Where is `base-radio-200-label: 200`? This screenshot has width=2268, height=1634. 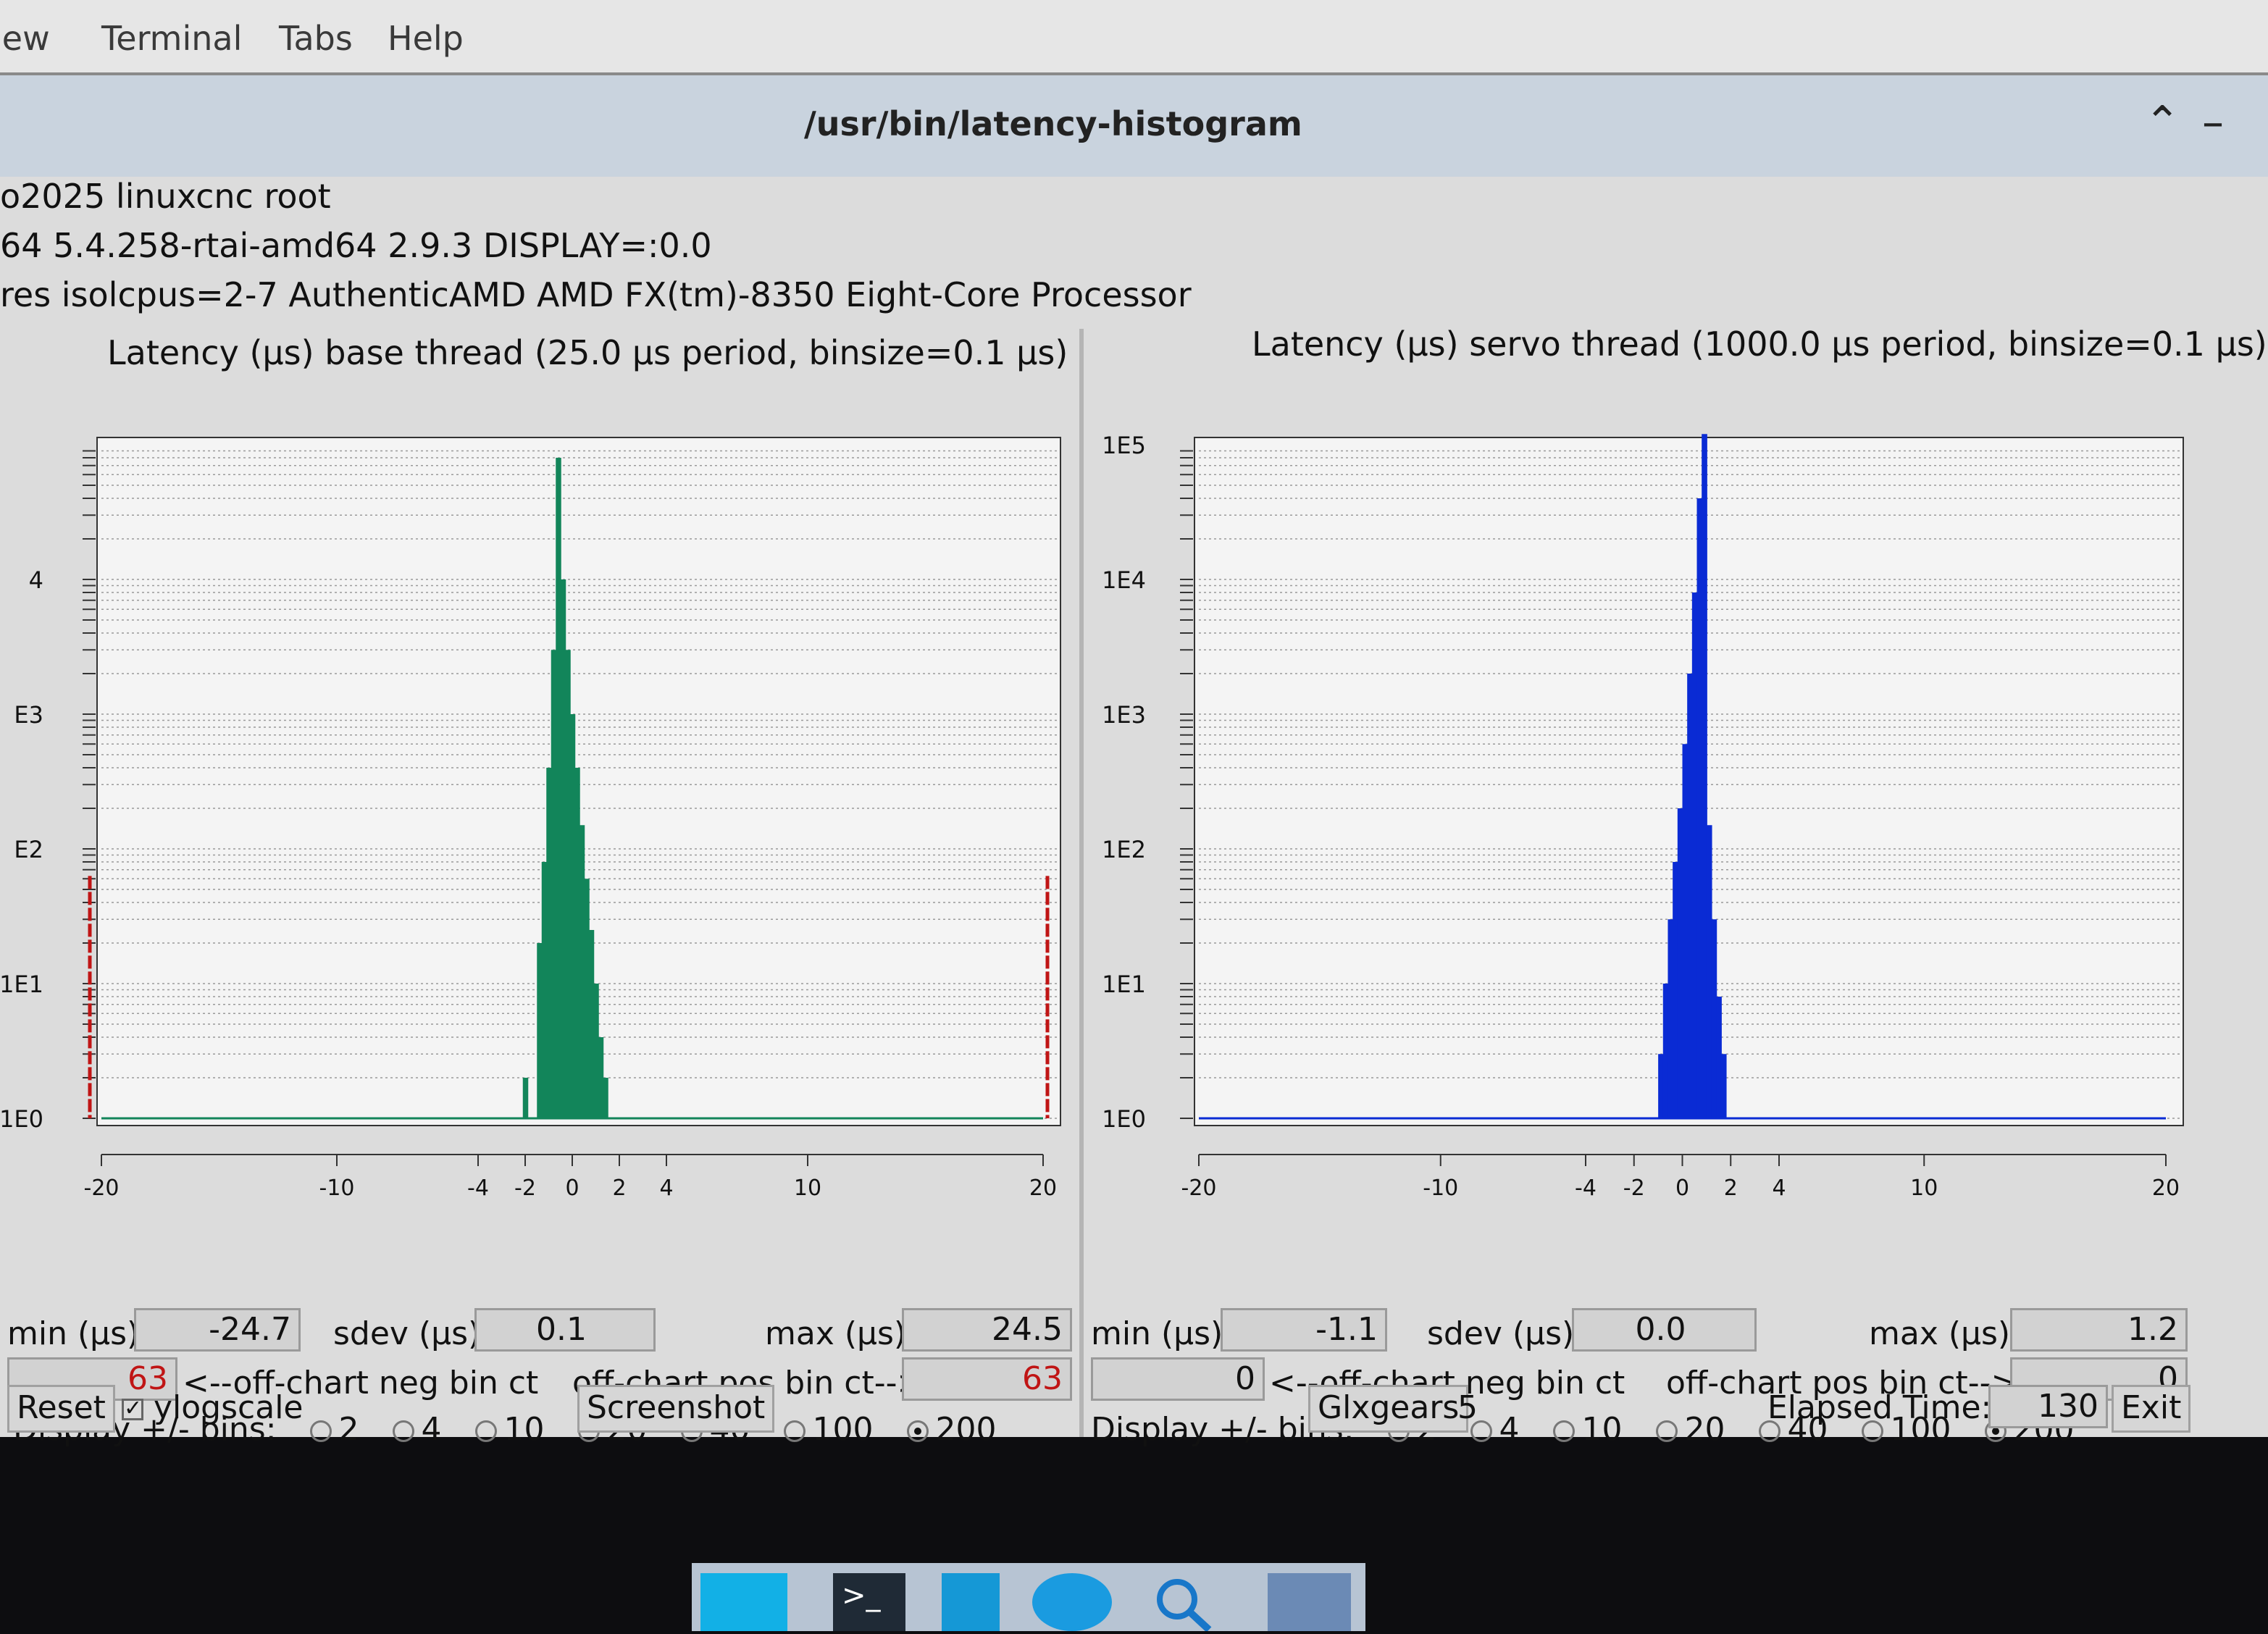
base-radio-200-label: 200 is located at coordinates (966, 1429).